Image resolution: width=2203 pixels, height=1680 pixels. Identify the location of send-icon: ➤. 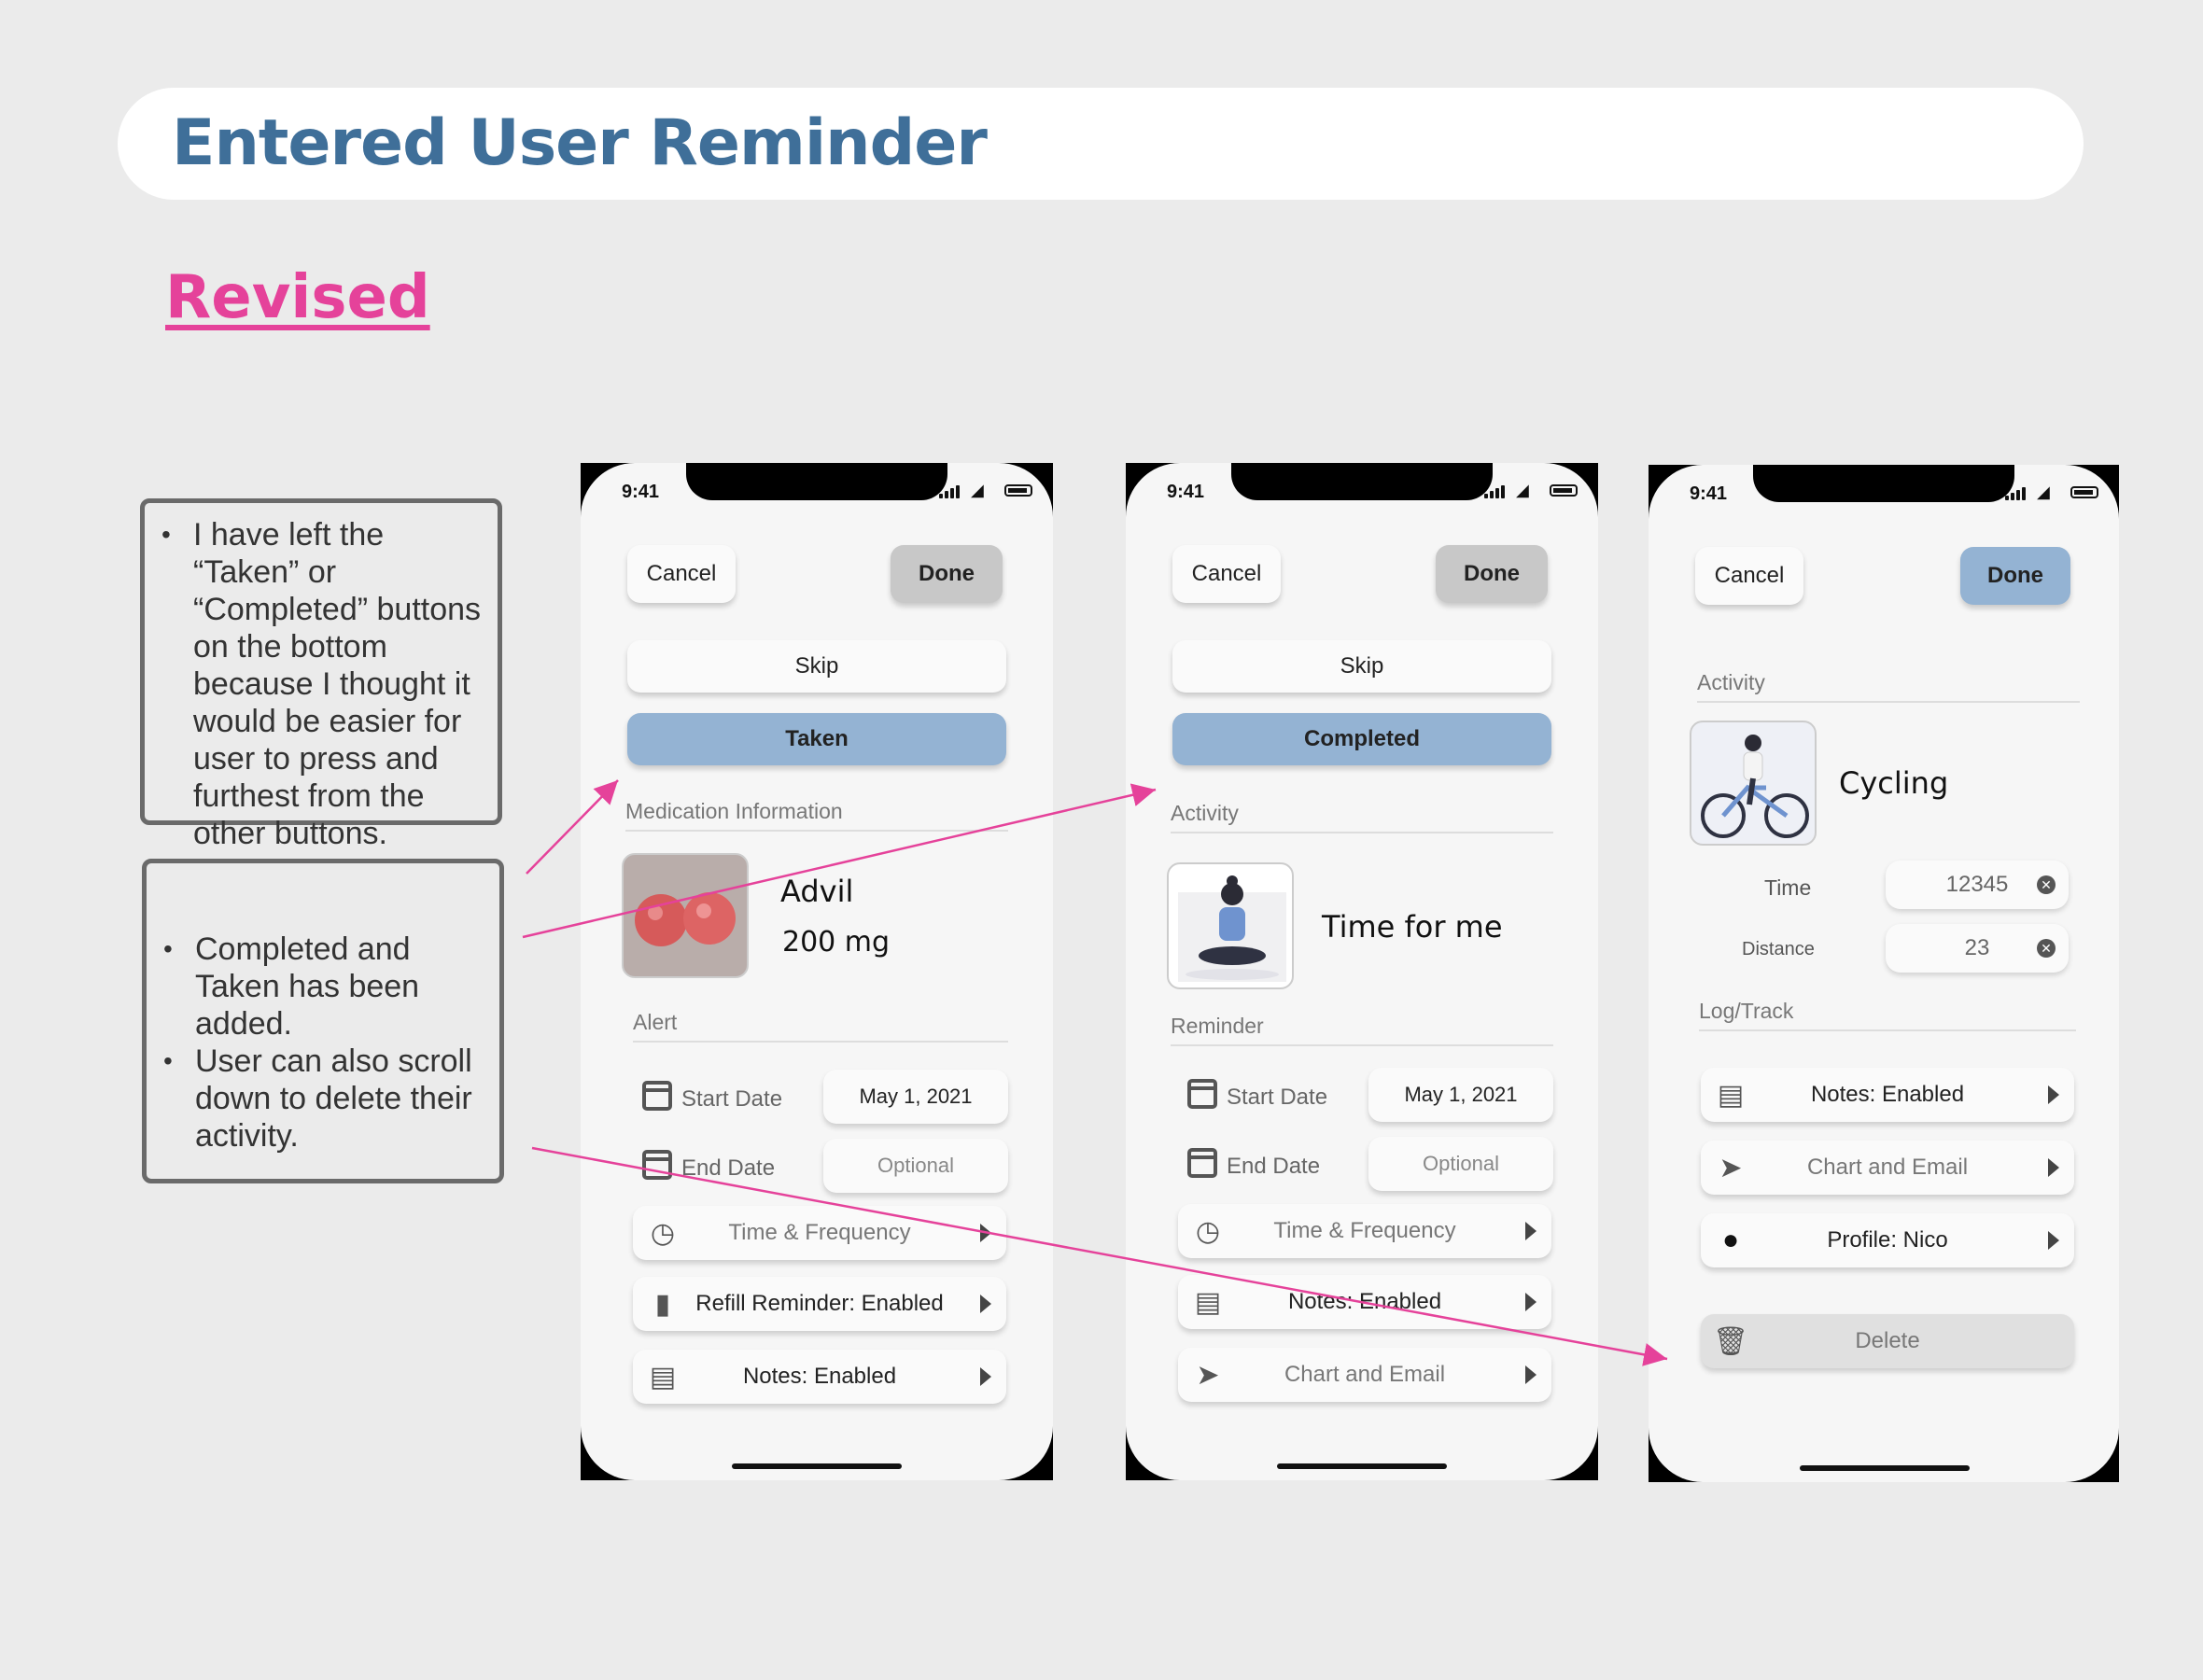
(1731, 1167).